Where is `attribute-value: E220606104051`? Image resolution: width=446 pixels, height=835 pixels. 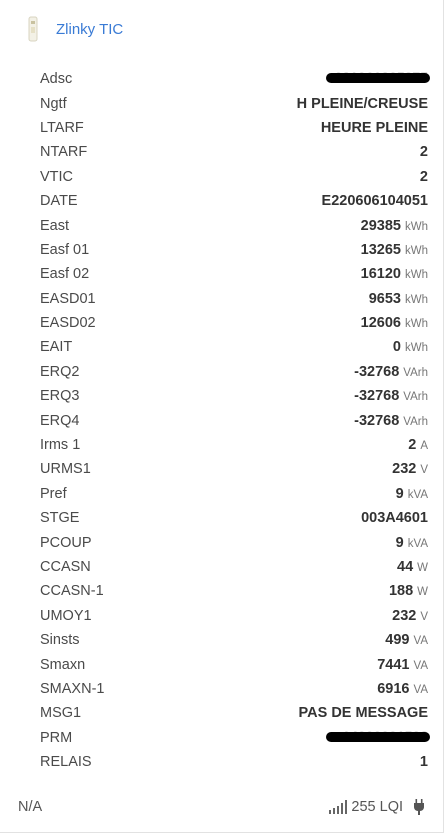 attribute-value: E220606104051 is located at coordinates (375, 201).